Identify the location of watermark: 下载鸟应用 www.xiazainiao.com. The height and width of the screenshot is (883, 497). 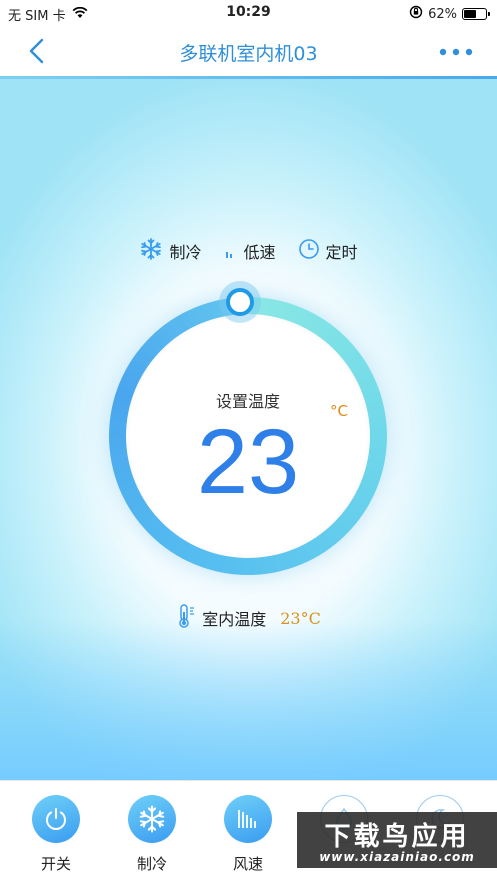
(397, 840).